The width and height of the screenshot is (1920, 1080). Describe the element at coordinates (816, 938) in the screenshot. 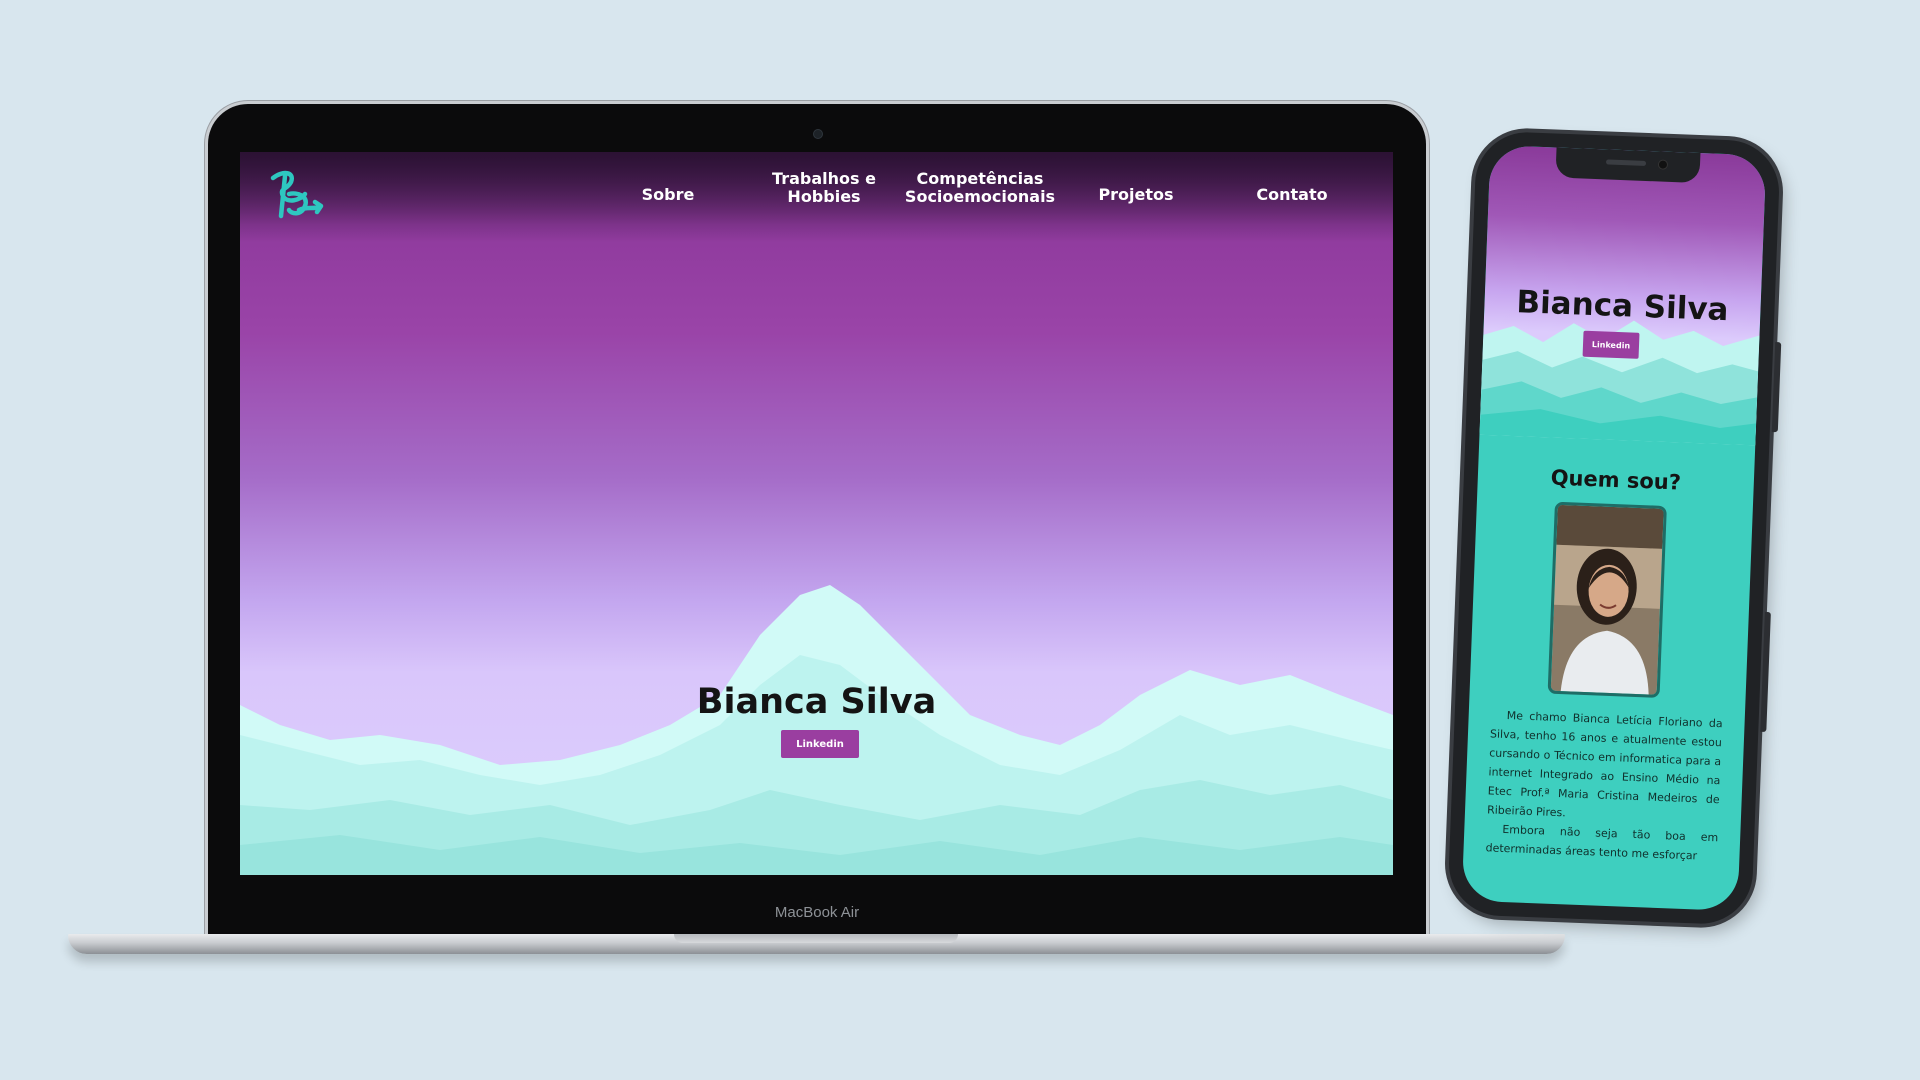

I see `laptop-hinge-notch` at that location.